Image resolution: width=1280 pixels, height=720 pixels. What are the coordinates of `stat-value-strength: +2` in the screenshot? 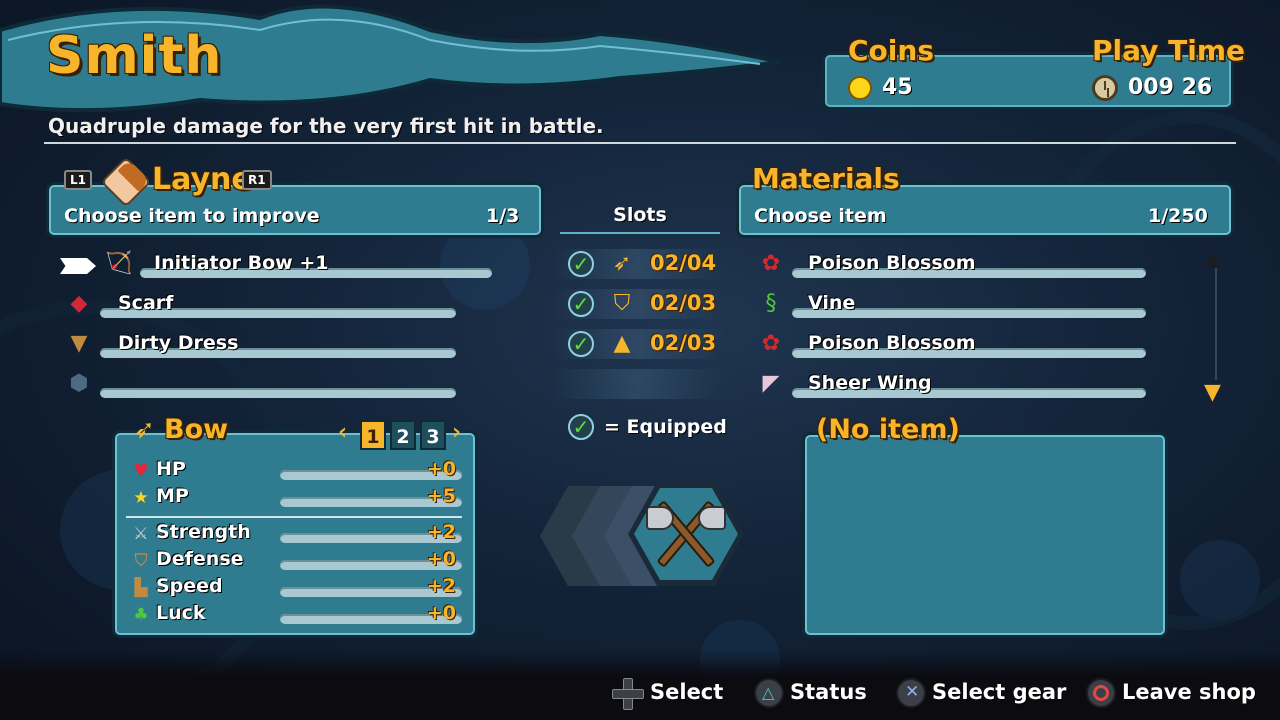 It's located at (441, 532).